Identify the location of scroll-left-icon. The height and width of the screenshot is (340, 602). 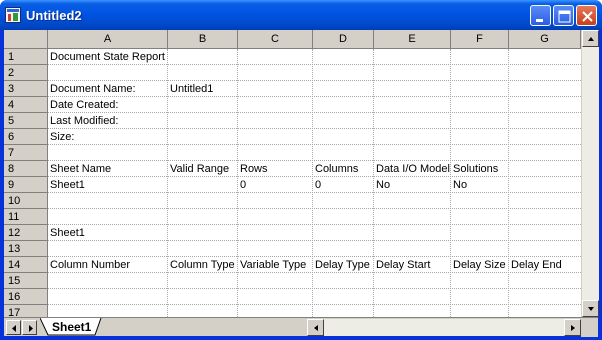
(316, 328).